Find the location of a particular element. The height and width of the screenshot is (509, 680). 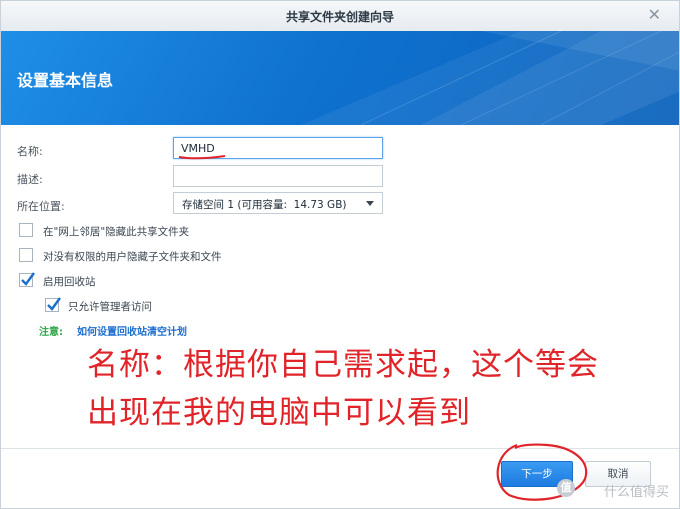

dialog-title: 共享文件夹创建向导 is located at coordinates (339, 17).